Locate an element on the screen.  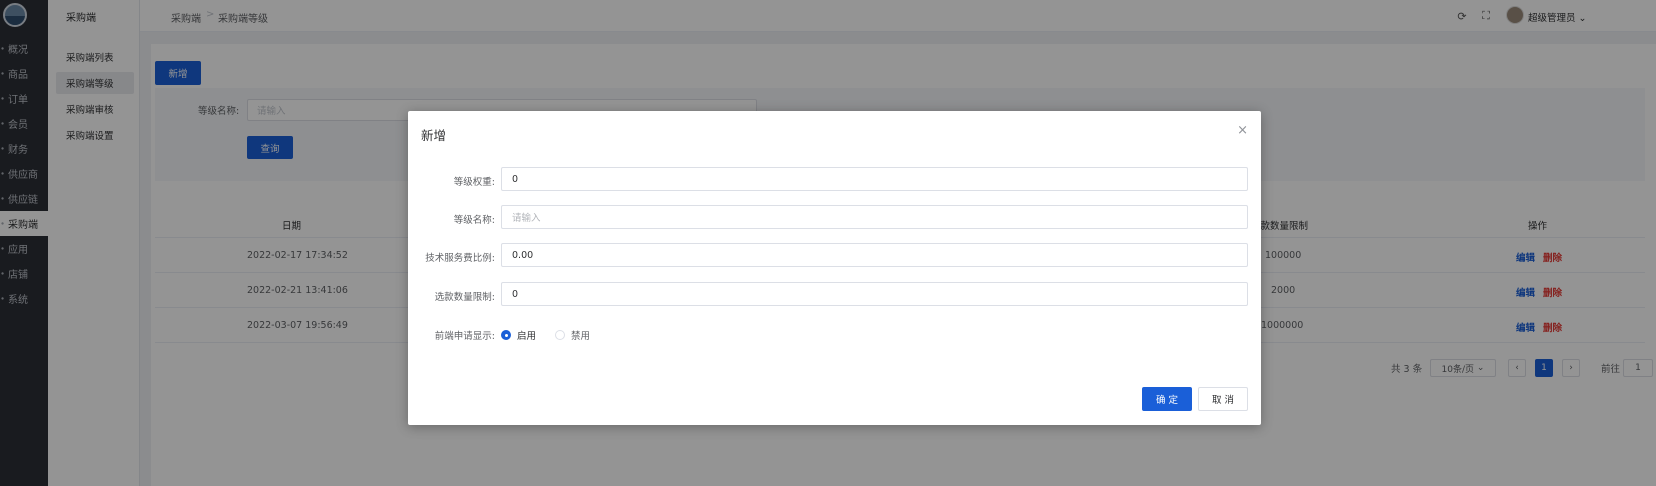
weight-input: 0 is located at coordinates (874, 179).